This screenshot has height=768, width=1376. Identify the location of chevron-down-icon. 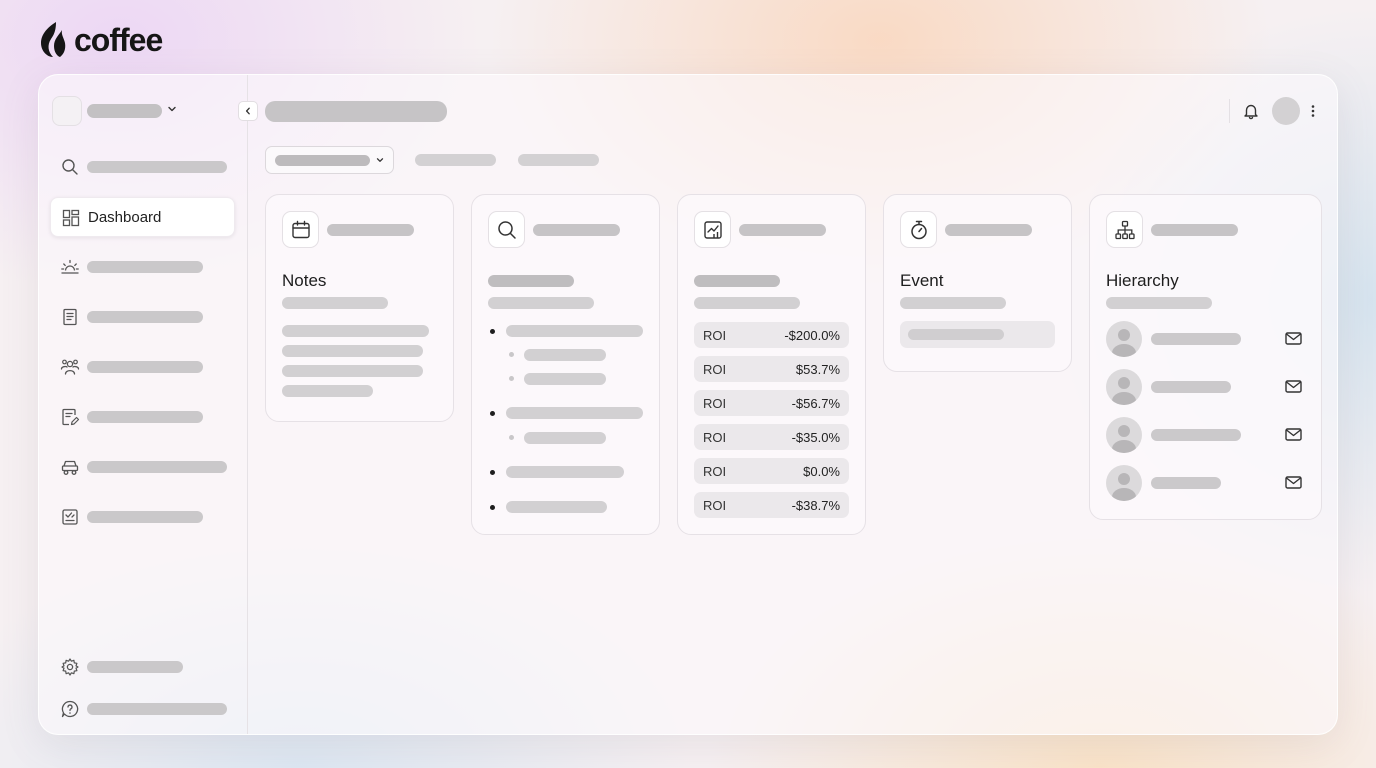
(172, 109).